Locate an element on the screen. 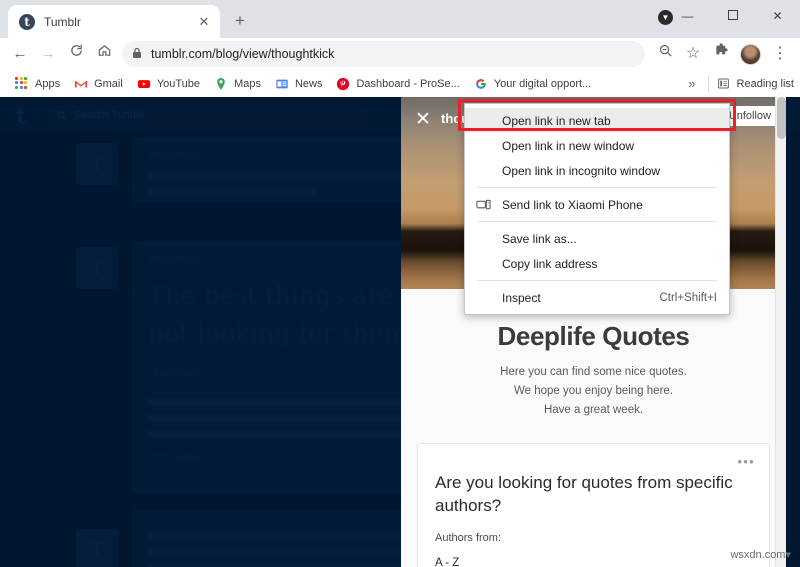 The width and height of the screenshot is (800, 567). context-menu-item-copy-link-address: Copy link address is located at coordinates (597, 263).